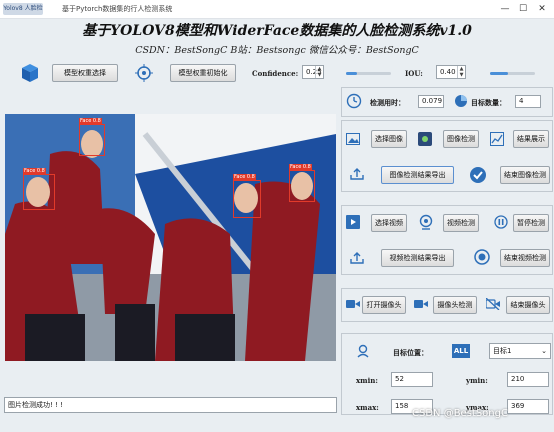 The width and height of the screenshot is (554, 432). I want to click on end-video-detect-button: 结束视频检测, so click(525, 258).